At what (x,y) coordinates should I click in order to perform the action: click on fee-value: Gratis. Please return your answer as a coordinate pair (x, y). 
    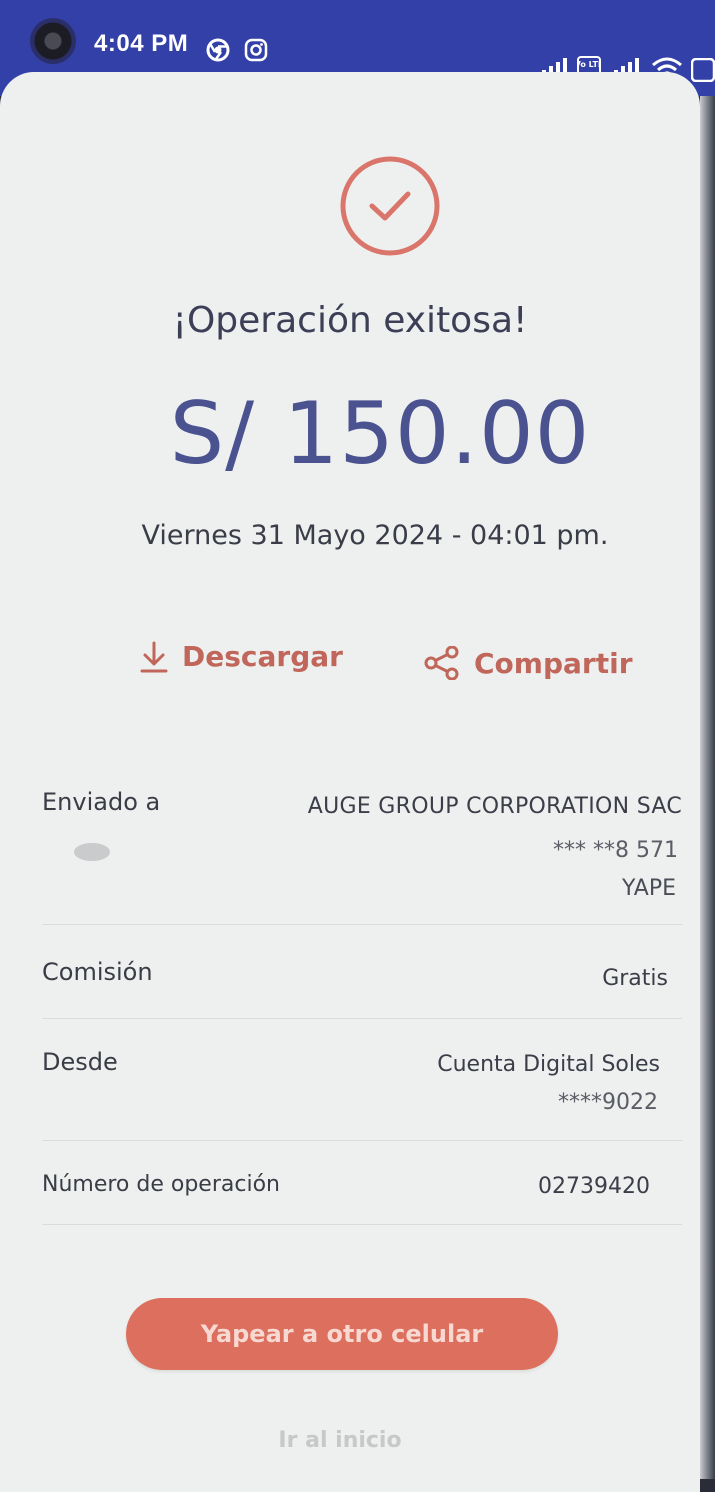
    Looking at the image, I should click on (635, 978).